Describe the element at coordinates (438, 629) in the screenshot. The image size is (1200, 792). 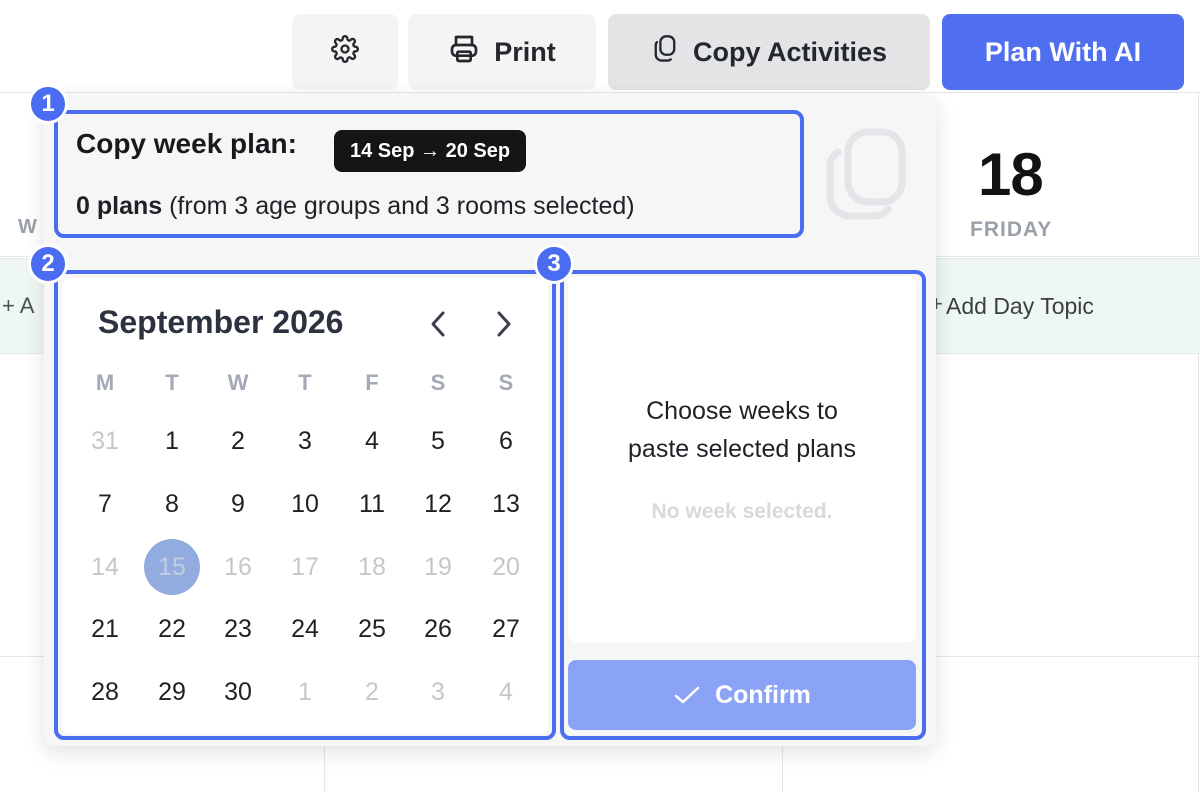
I see `calendar-day: 26` at that location.